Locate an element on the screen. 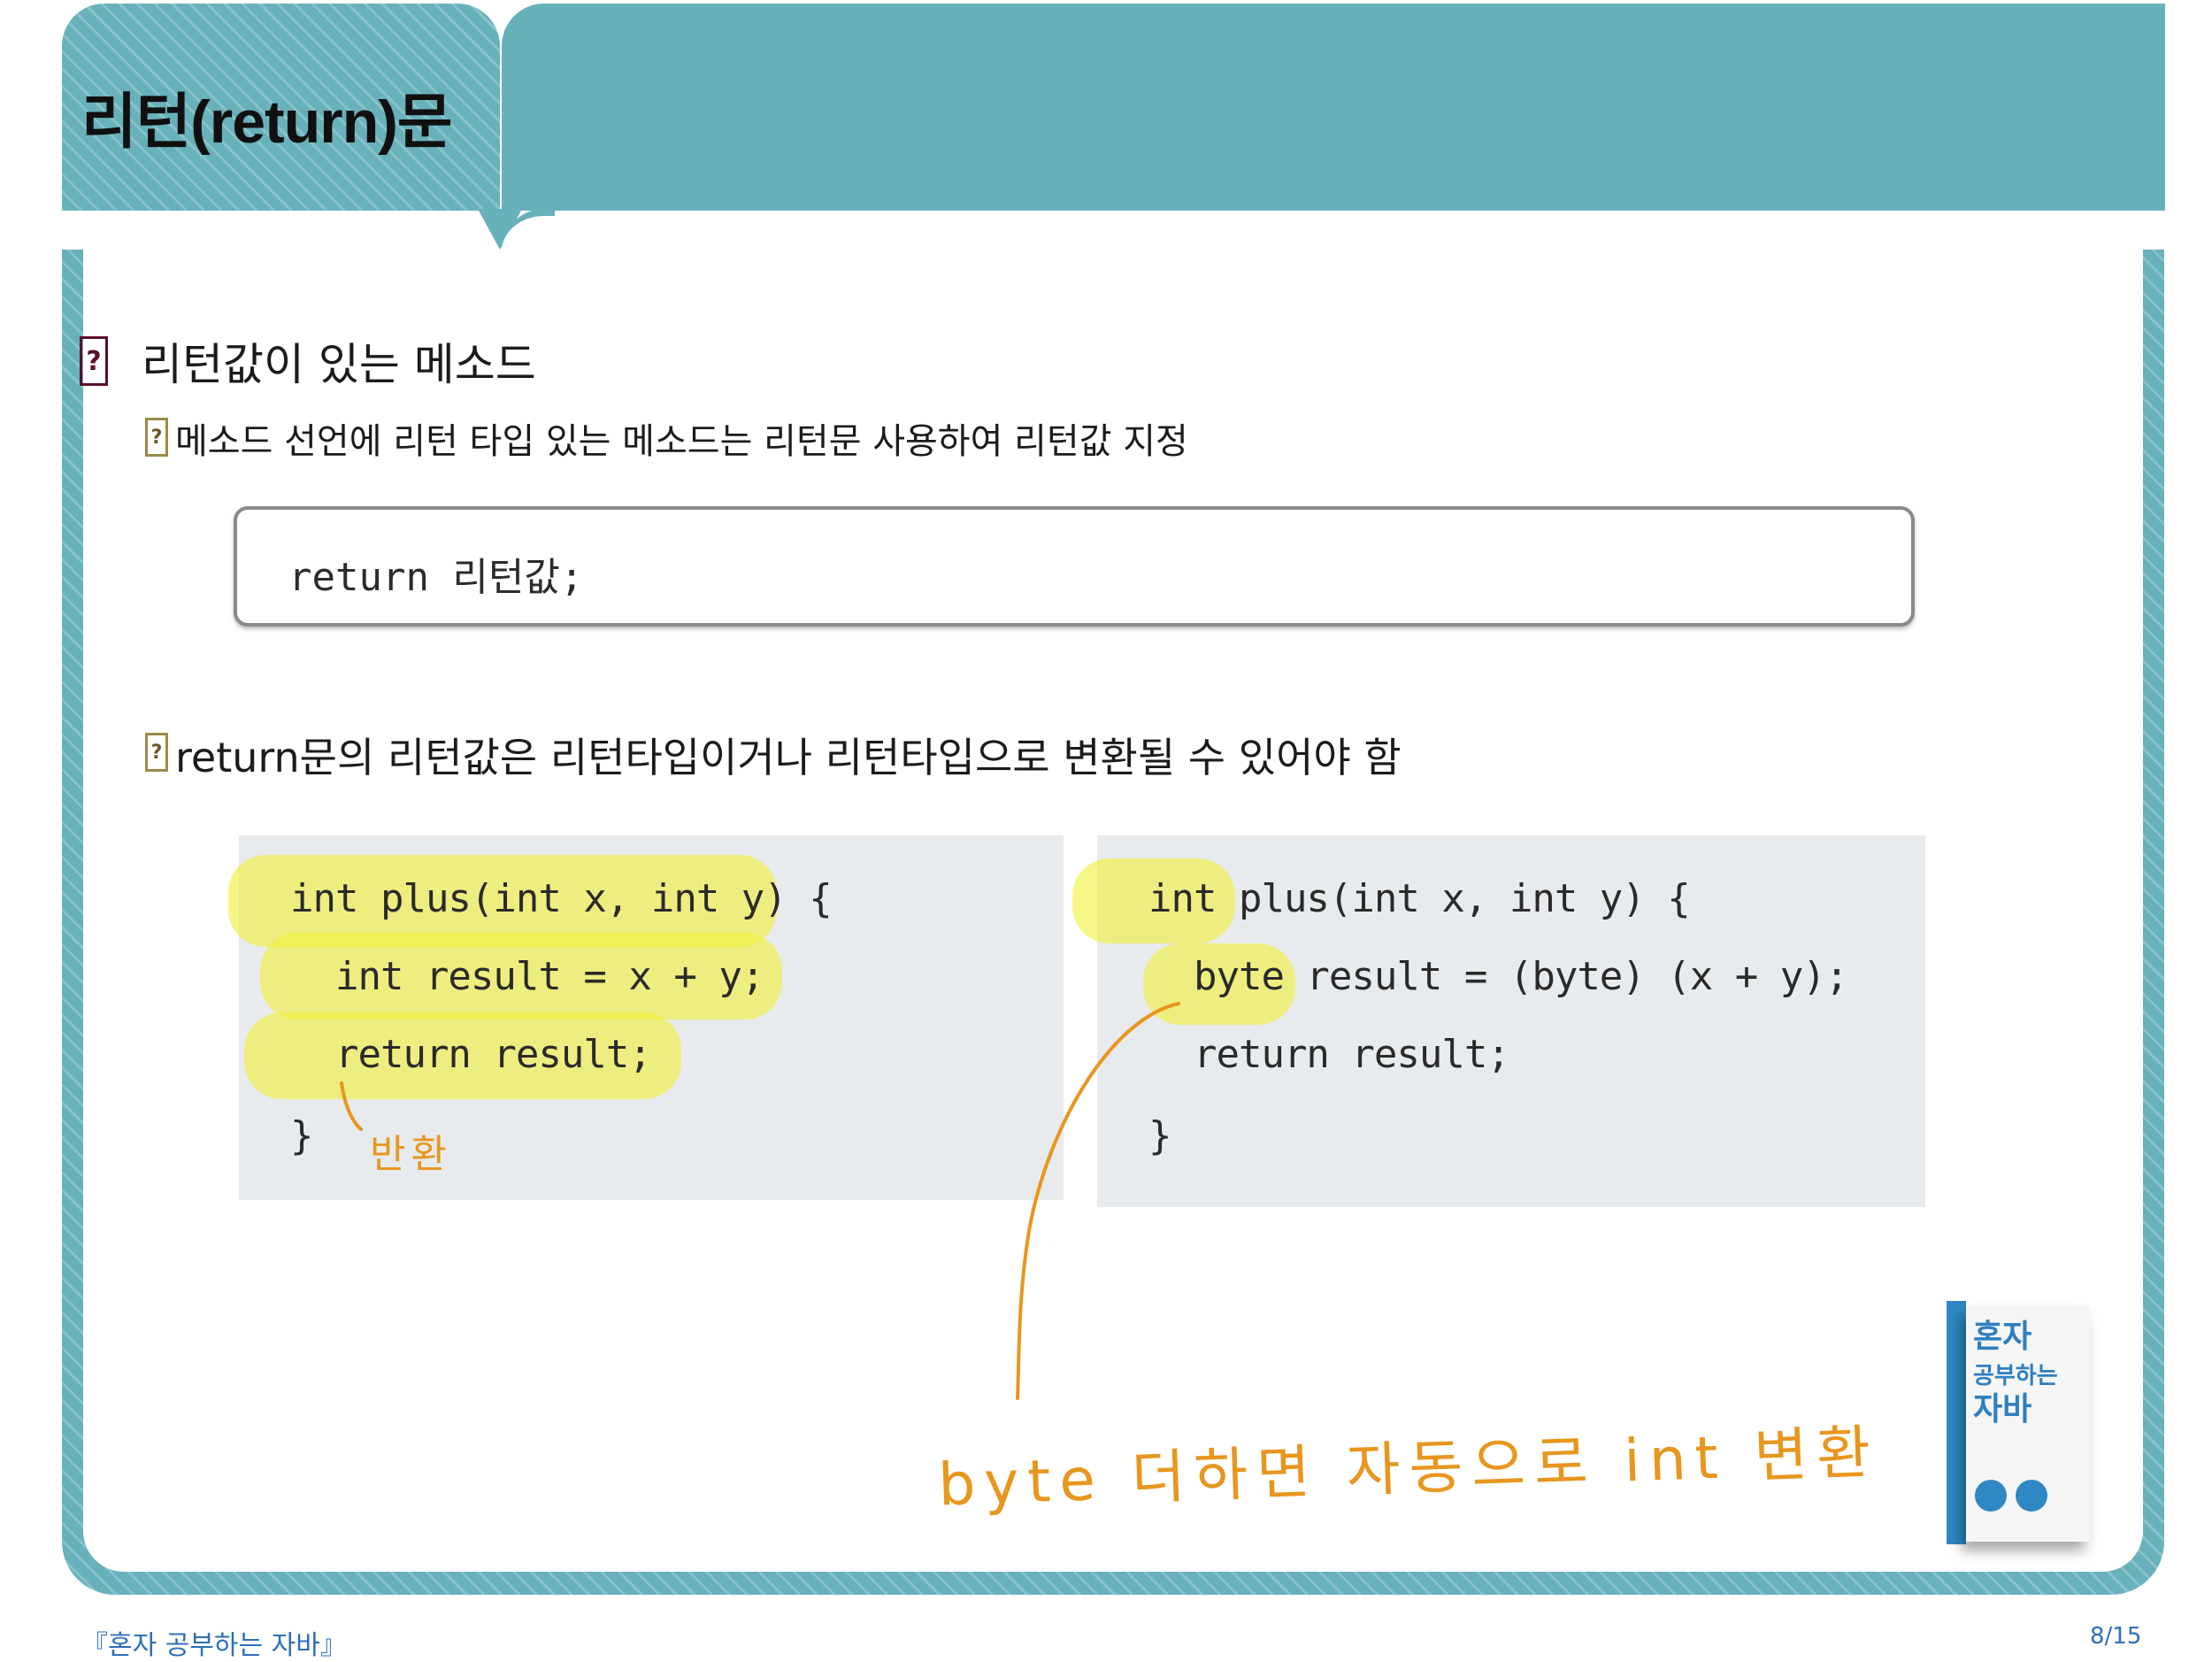 Image resolution: width=2212 pixels, height=1662 pixels. book-title: 자바 is located at coordinates (2002, 1409).